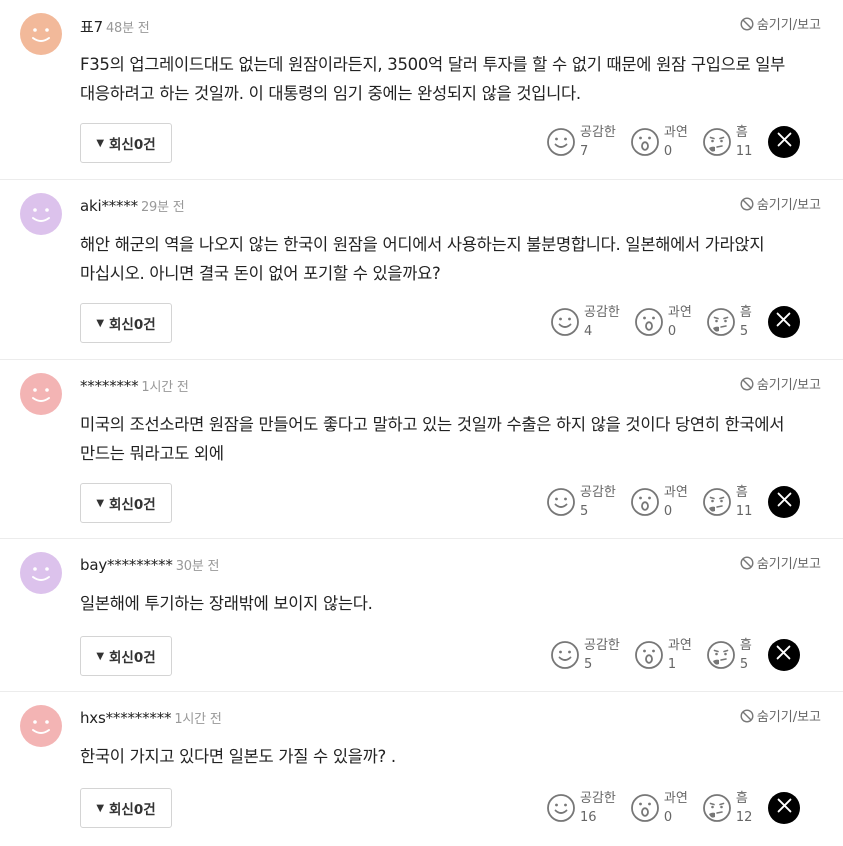  I want to click on reaction-bar: 공감한 16 과연 0 흠 12, so click(673, 808).